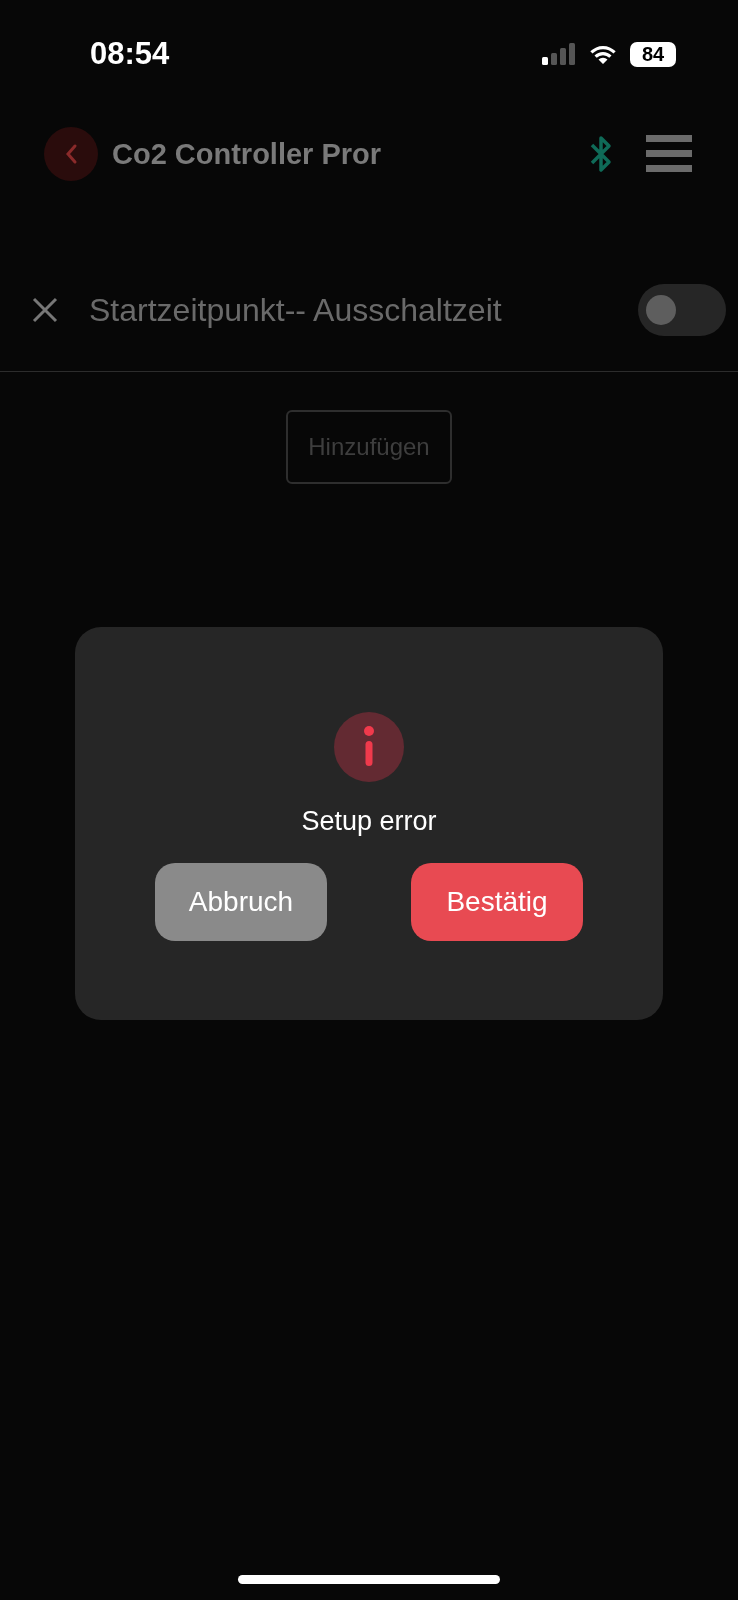 This screenshot has width=738, height=1600. What do you see at coordinates (45, 310) in the screenshot?
I see `close-icon` at bounding box center [45, 310].